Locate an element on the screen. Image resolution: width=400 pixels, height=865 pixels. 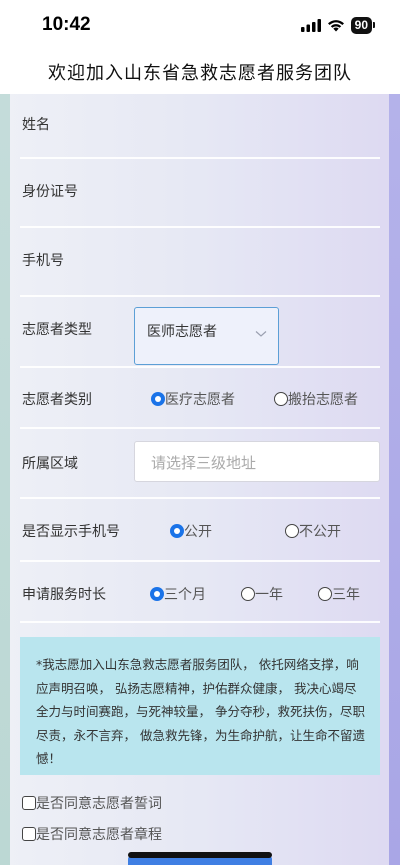
wifi-icon is located at coordinates (335, 26).